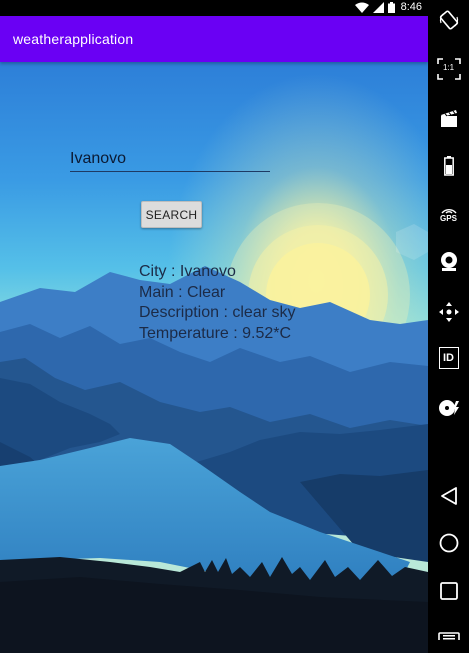 Image resolution: width=469 pixels, height=653 pixels. What do you see at coordinates (170, 159) in the screenshot?
I see `city-input` at bounding box center [170, 159].